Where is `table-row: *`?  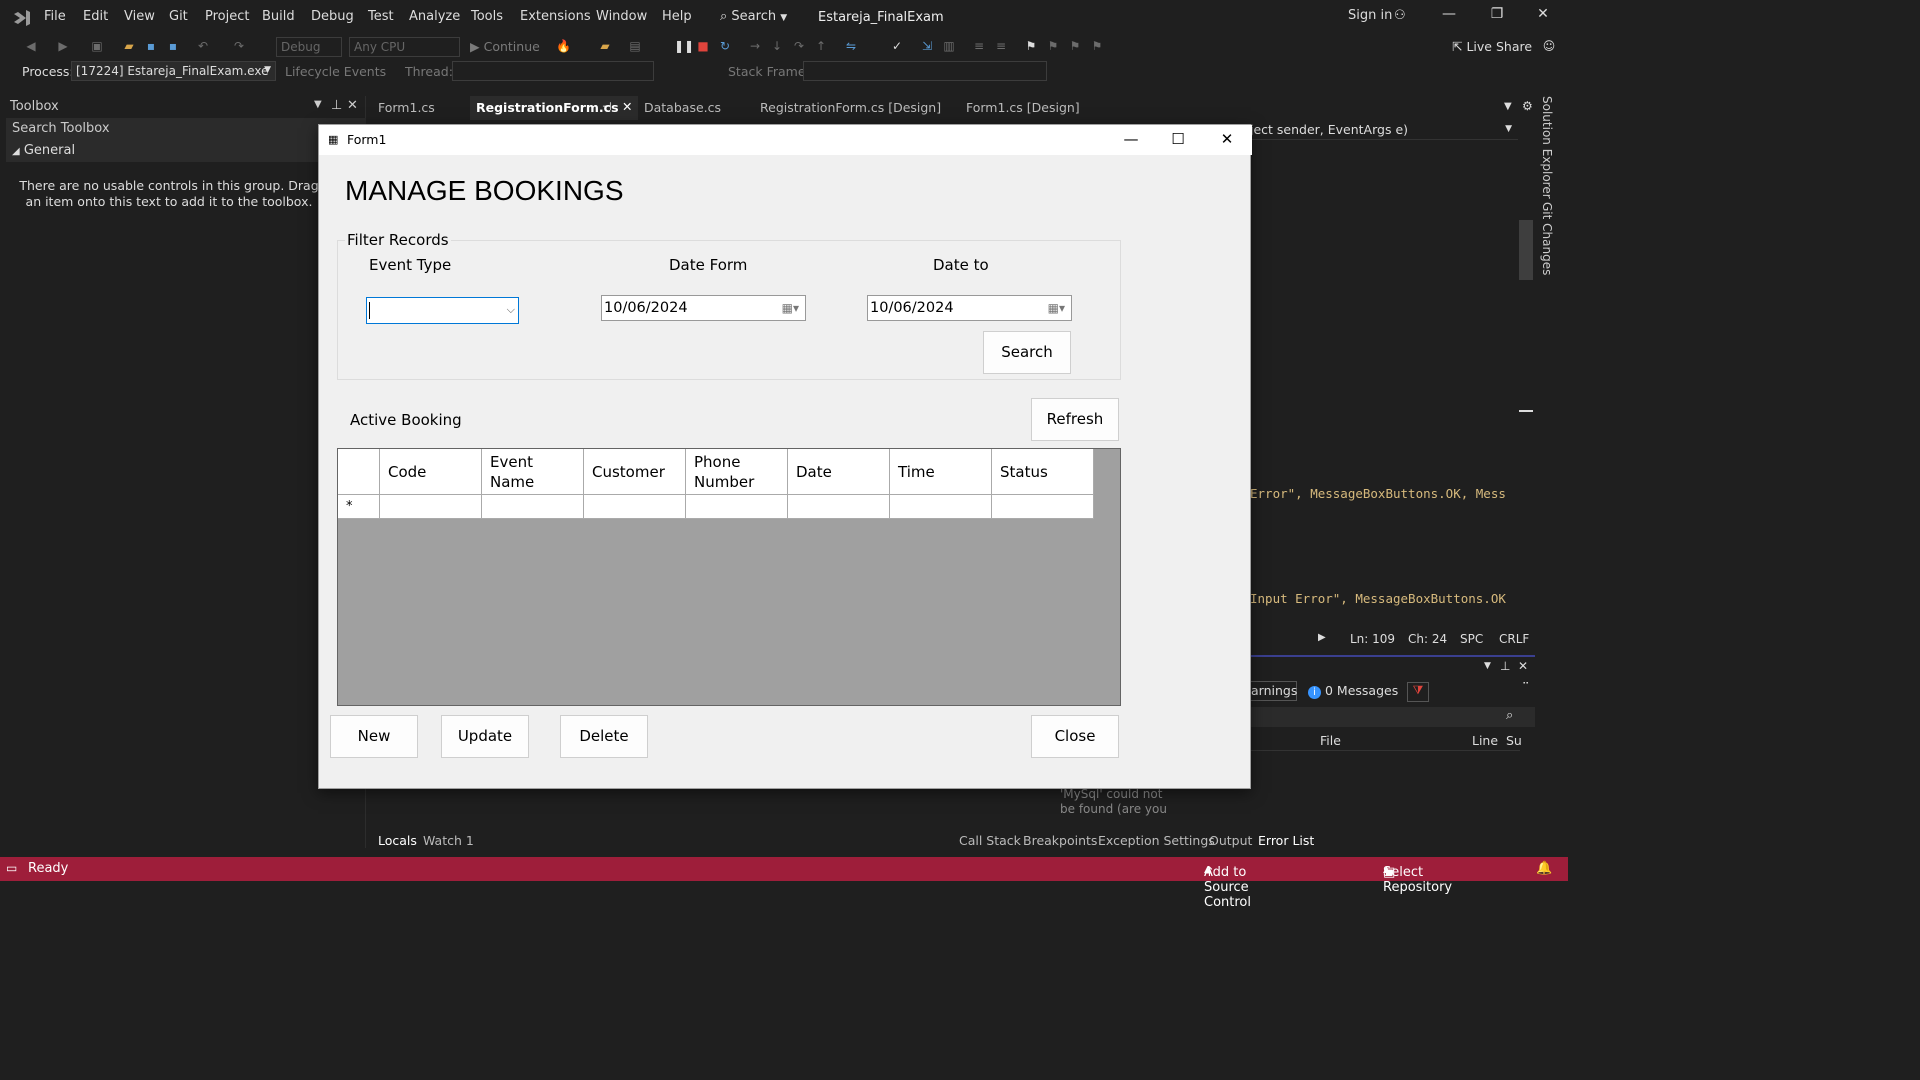
table-row: * is located at coordinates (716, 507).